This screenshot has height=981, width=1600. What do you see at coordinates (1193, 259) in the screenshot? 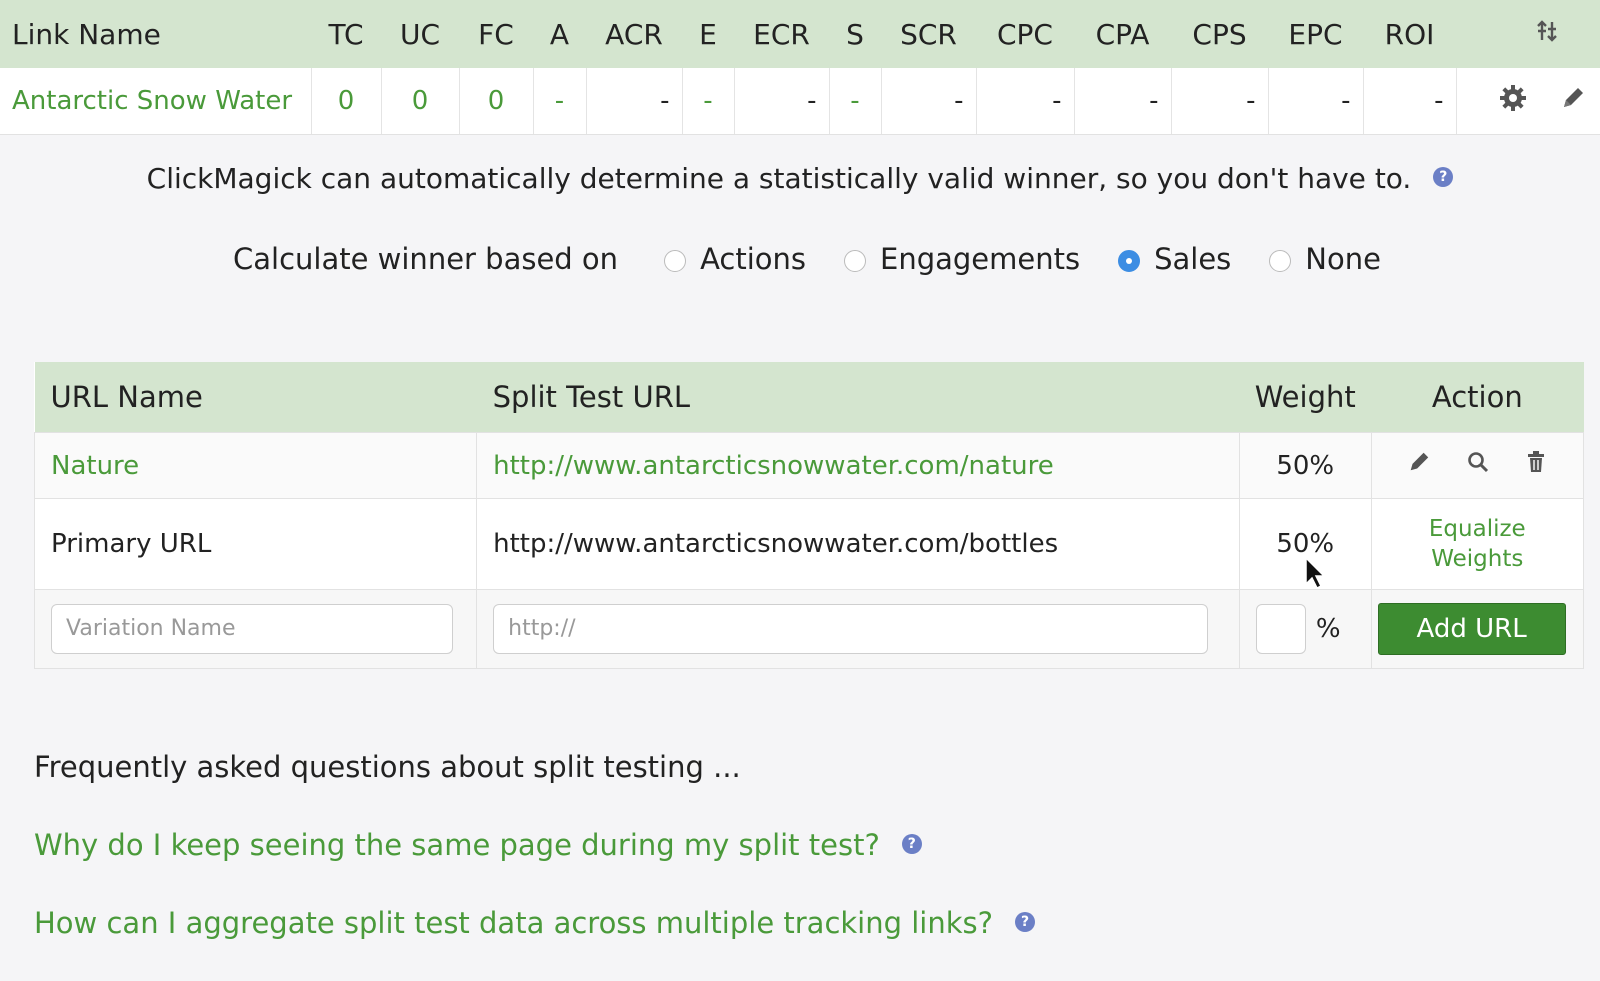
I see `radio-label: Sales` at bounding box center [1193, 259].